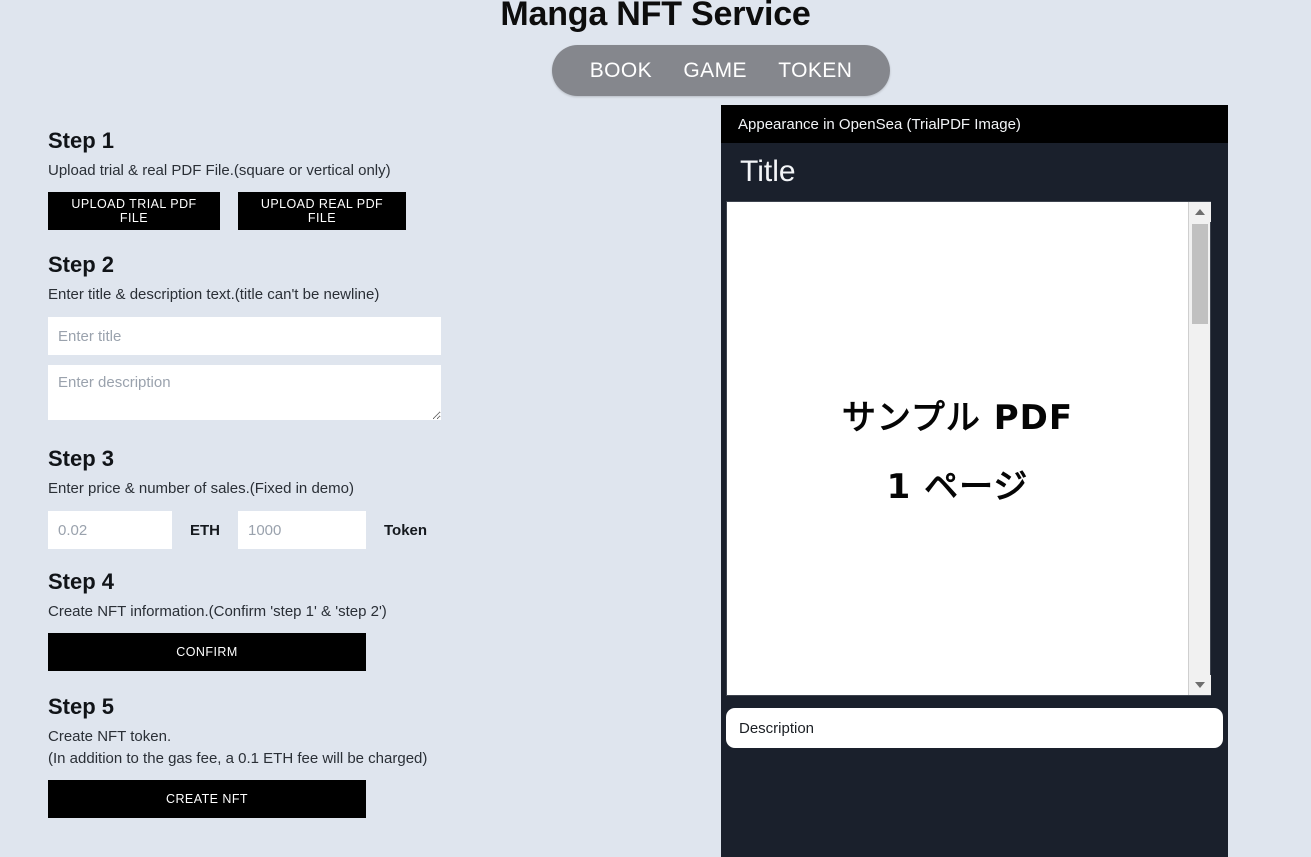 This screenshot has height=857, width=1311. I want to click on price-input, so click(110, 530).